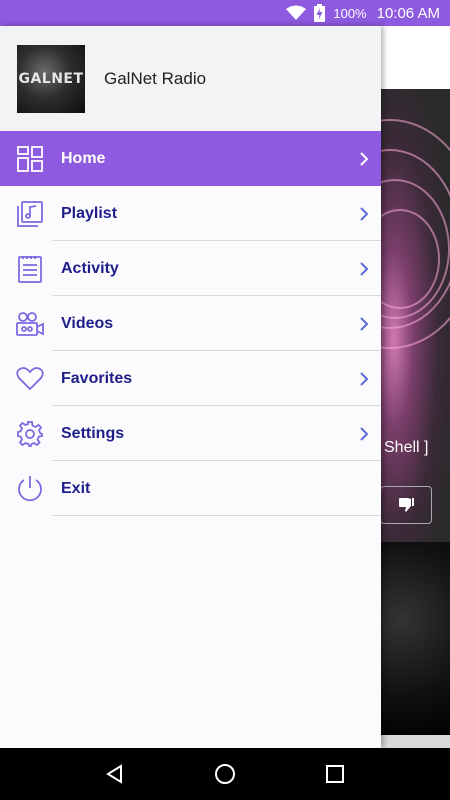  What do you see at coordinates (30, 159) in the screenshot?
I see `home-grid-icon` at bounding box center [30, 159].